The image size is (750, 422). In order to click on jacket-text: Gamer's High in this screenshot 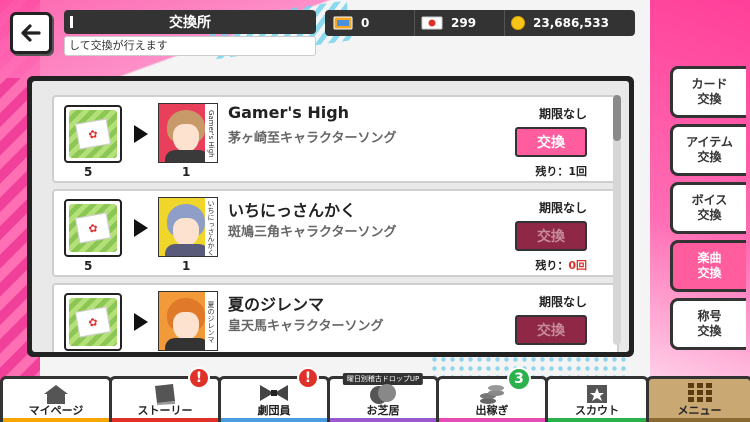, I will do `click(211, 134)`.